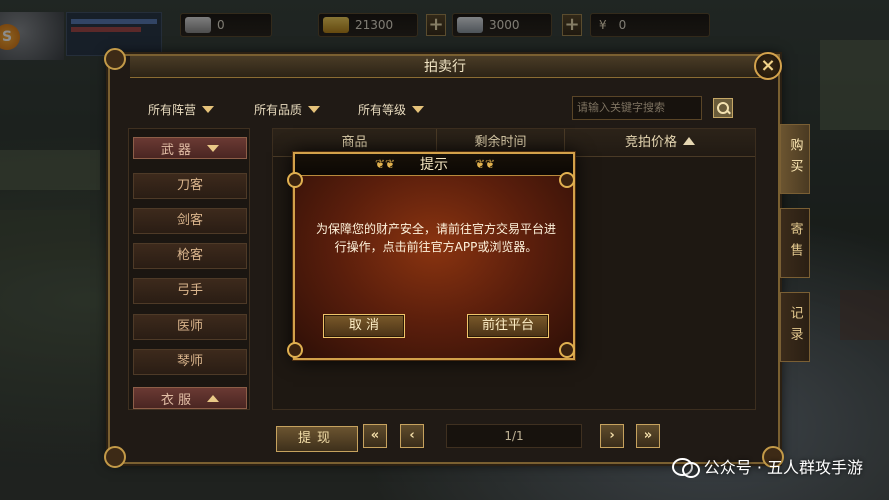 The width and height of the screenshot is (889, 500). Describe the element at coordinates (190, 291) in the screenshot. I see `category-item: 弓手` at that location.